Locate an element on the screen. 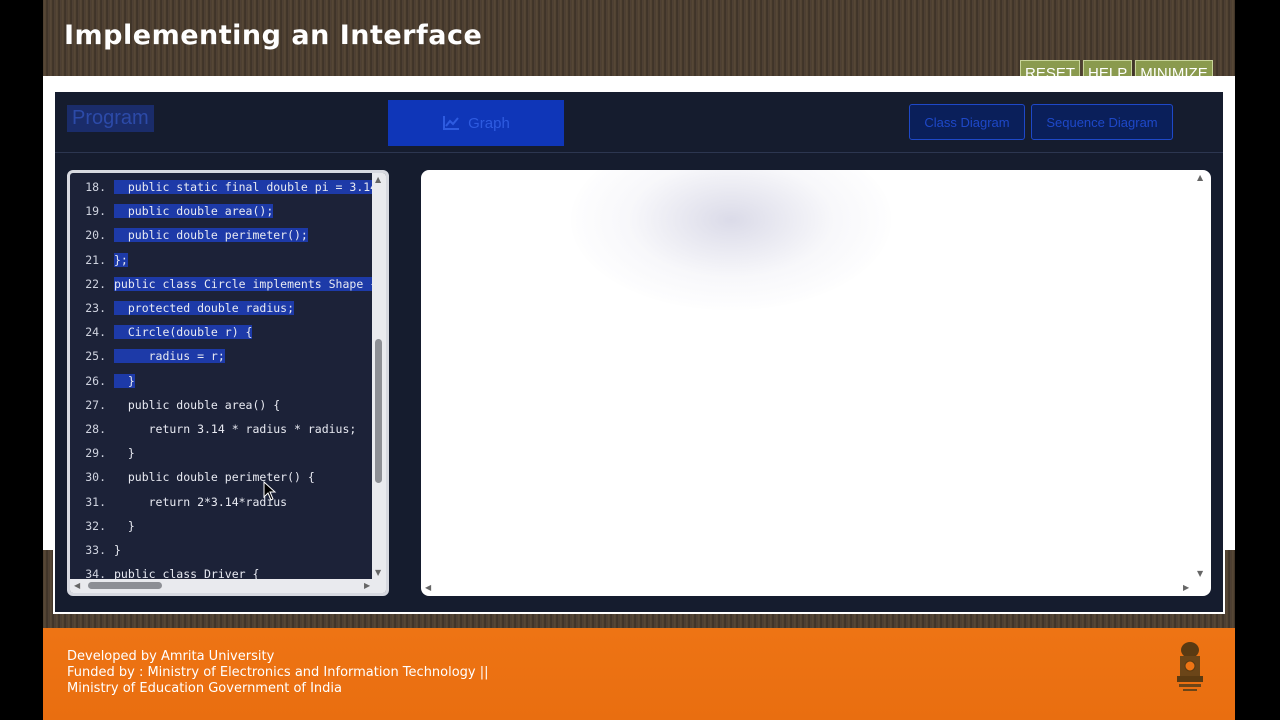 The width and height of the screenshot is (1280, 720). code-text: return 3.14 * radius * radius; is located at coordinates (235, 429).